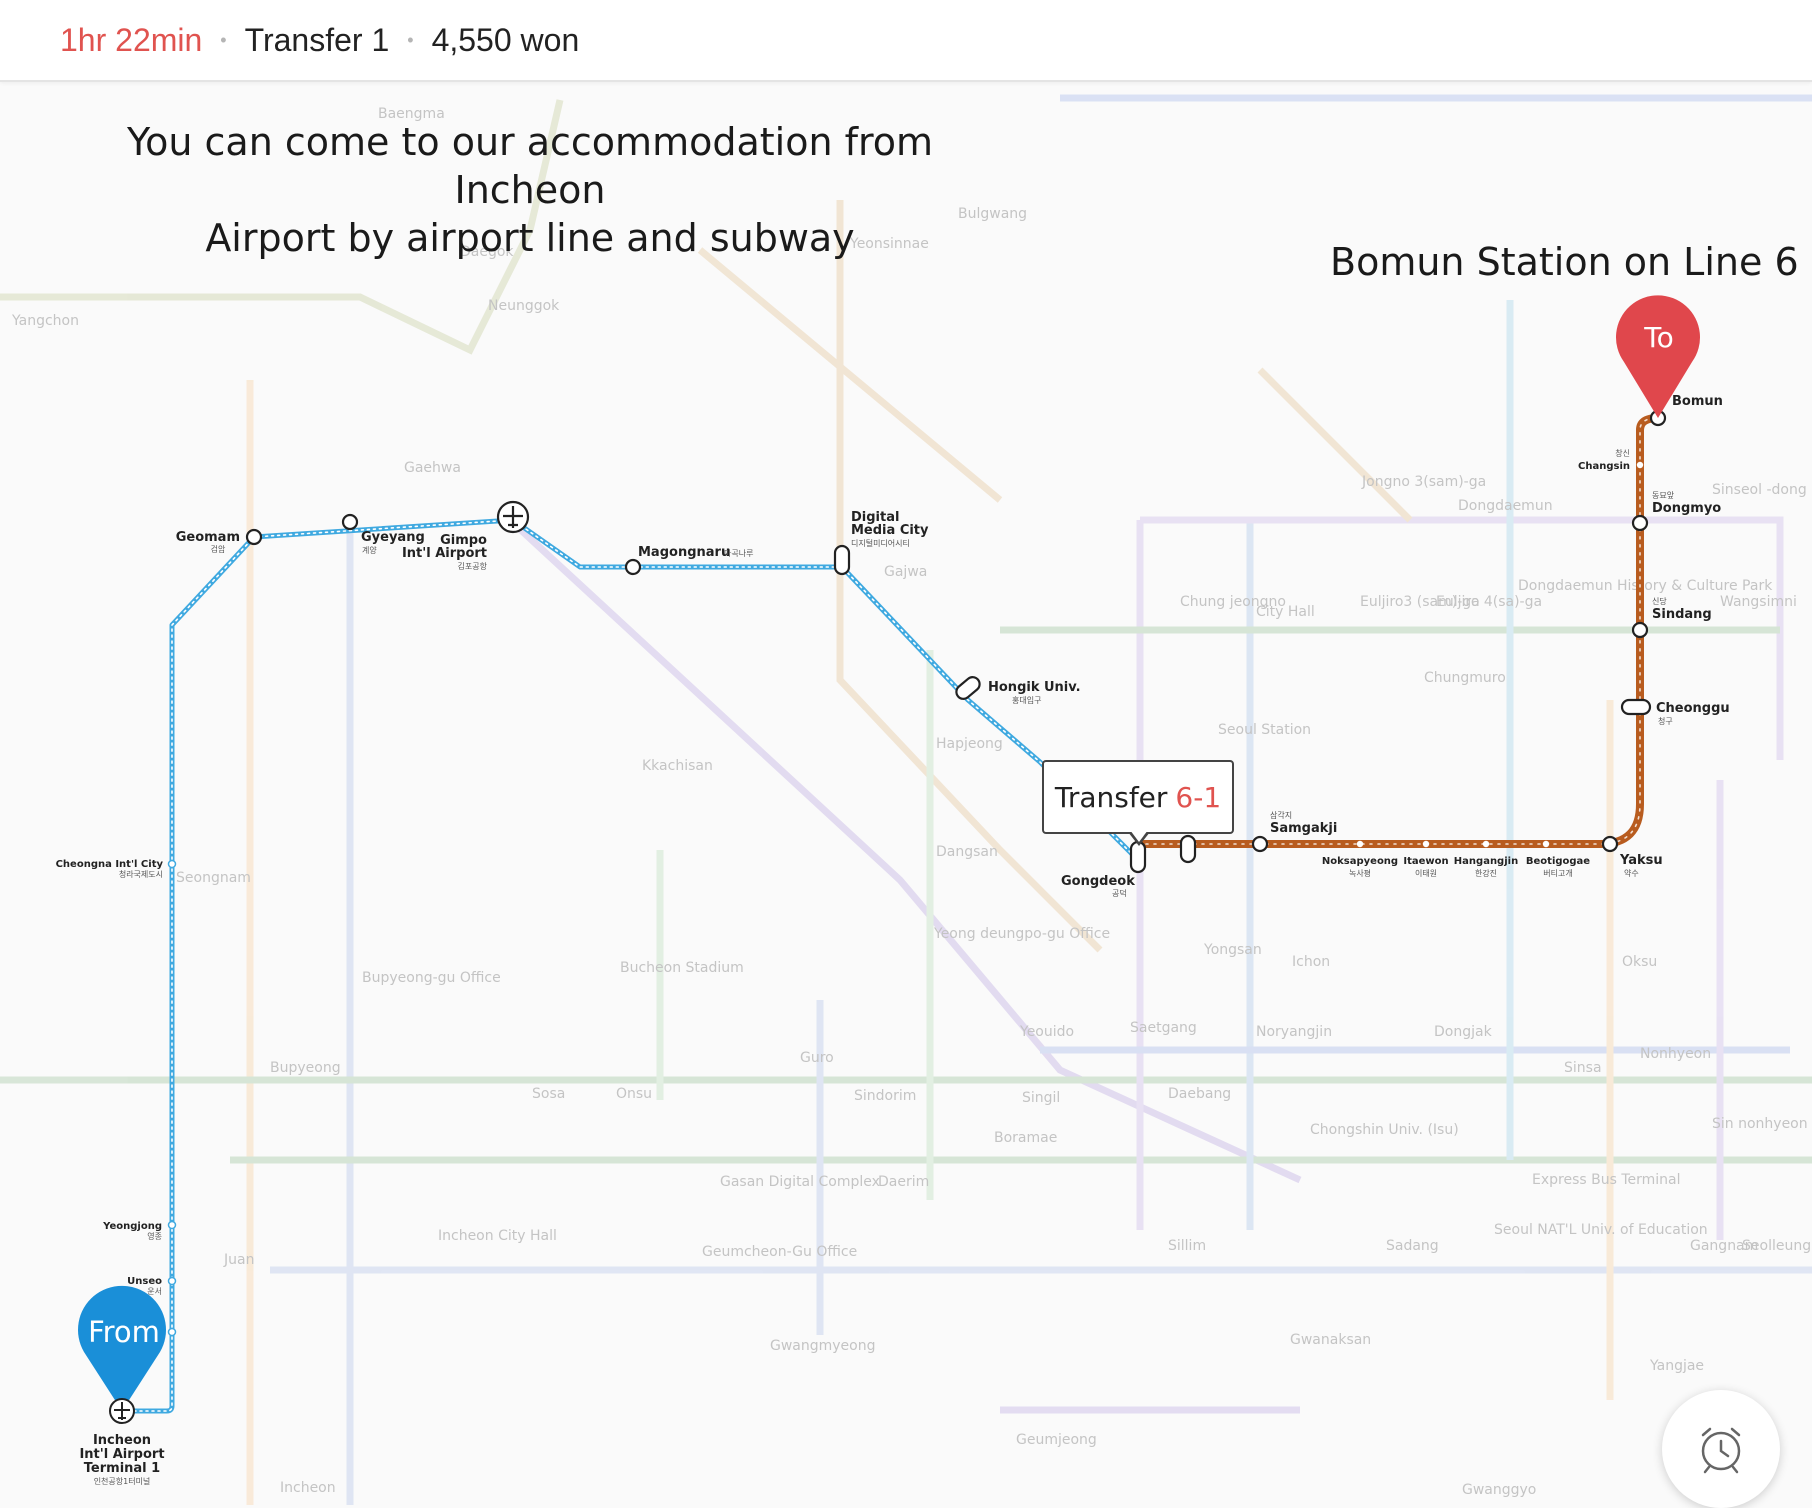 The height and width of the screenshot is (1508, 1812). What do you see at coordinates (1426, 873) in the screenshot?
I see `station-sublabel: 이태원` at bounding box center [1426, 873].